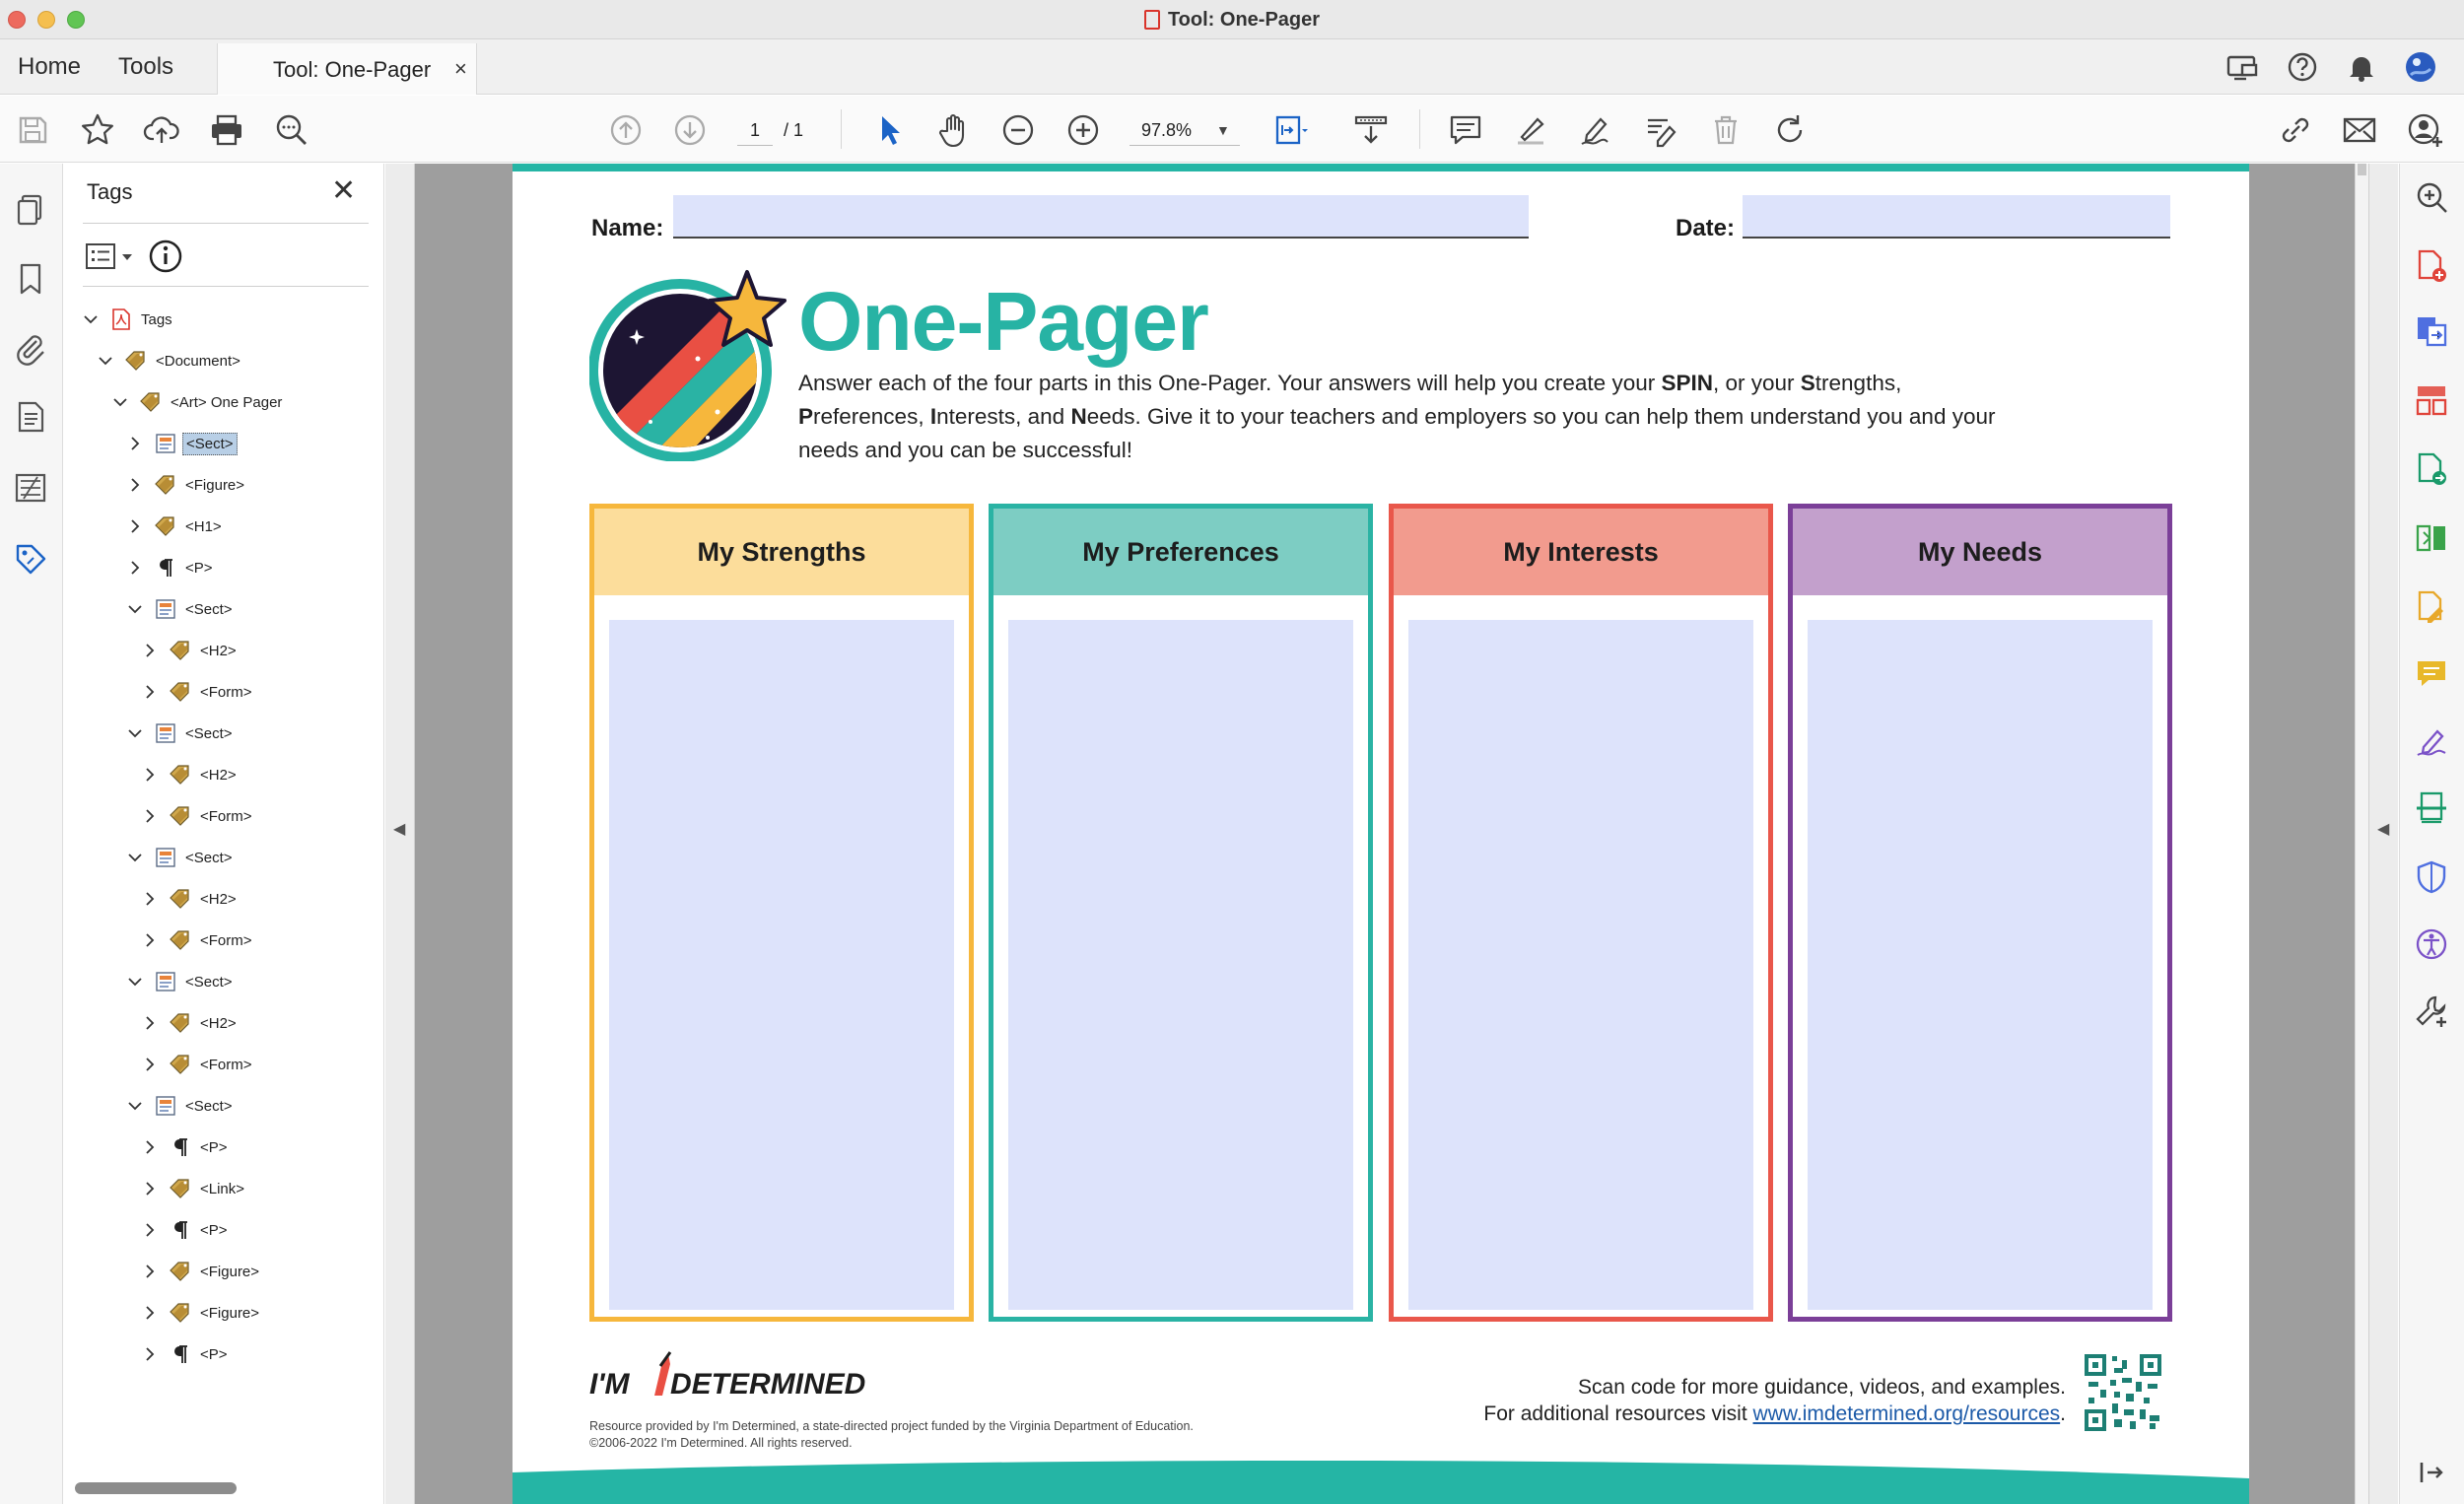 The image size is (2464, 1504). What do you see at coordinates (30, 417) in the screenshot?
I see `content-page-icon` at bounding box center [30, 417].